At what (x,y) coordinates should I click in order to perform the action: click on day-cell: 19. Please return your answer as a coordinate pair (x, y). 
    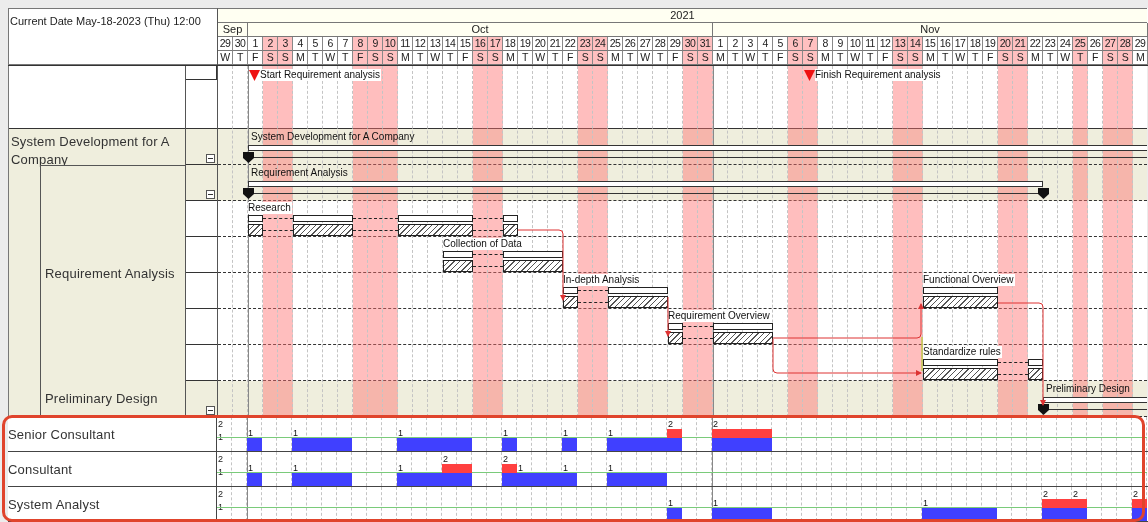
    Looking at the image, I should click on (525, 44).